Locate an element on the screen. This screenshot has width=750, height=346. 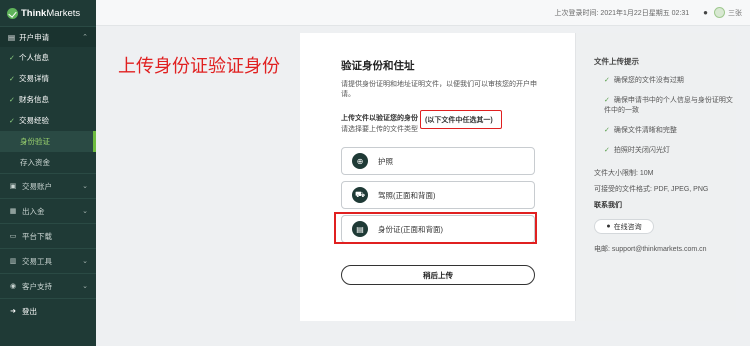
upload-later-button: 稍后上传 is located at coordinates (438, 275).